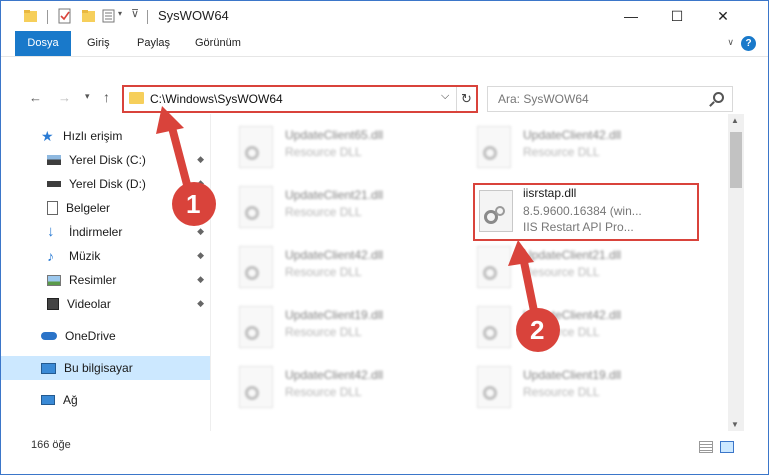 Image resolution: width=769 pixels, height=475 pixels. What do you see at coordinates (120, 17) in the screenshot?
I see `qa-dropdown-icon: ▾` at bounding box center [120, 17].